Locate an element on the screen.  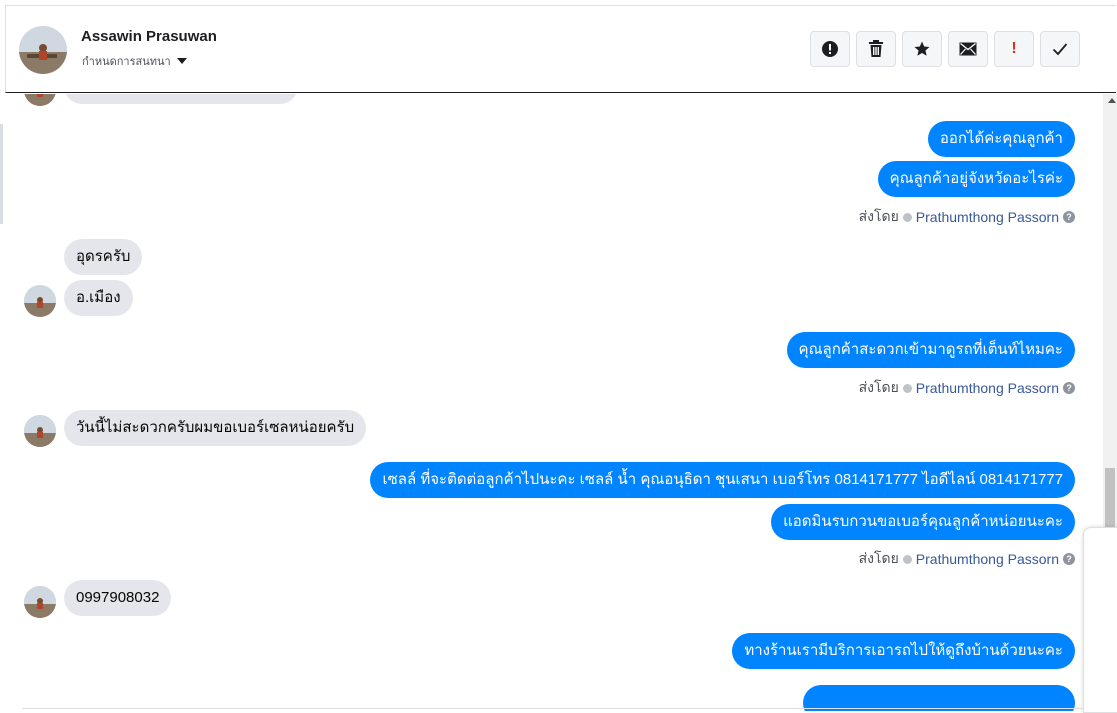
mark-unread-button is located at coordinates (968, 49).